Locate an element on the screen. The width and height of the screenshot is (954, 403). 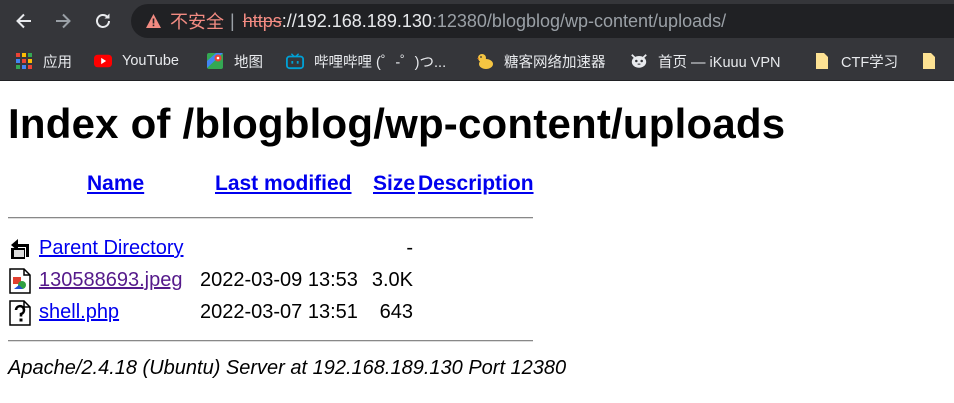
security-label: 不安全 is located at coordinates (197, 21).